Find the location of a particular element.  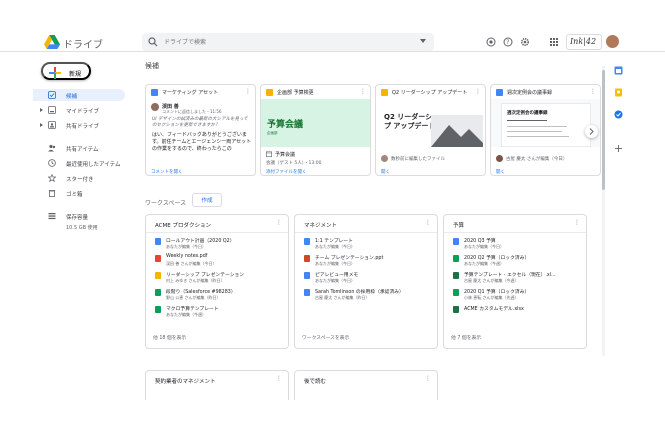

sidebar-item-label: スター付き is located at coordinates (80, 180).